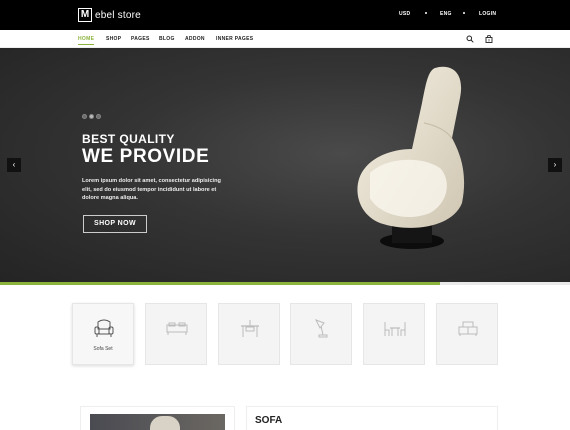 The width and height of the screenshot is (570, 430). What do you see at coordinates (411, 157) in the screenshot?
I see `armchair-image` at bounding box center [411, 157].